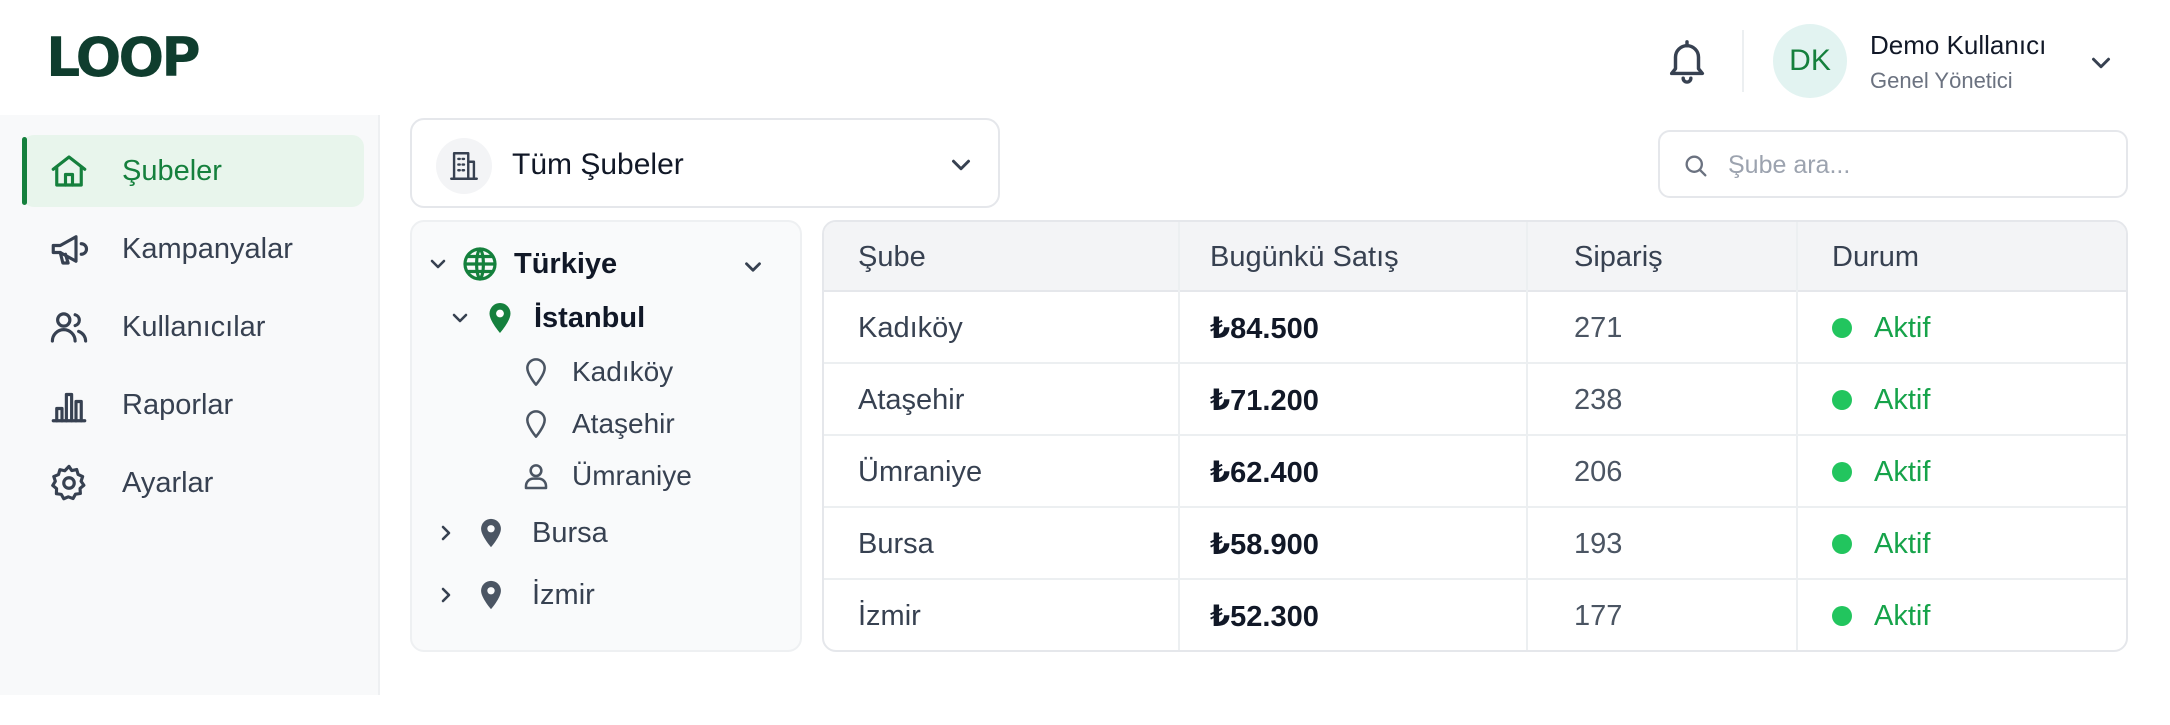 The height and width of the screenshot is (725, 2170). I want to click on tree-node-kadikoy: Kadıköy, so click(596, 372).